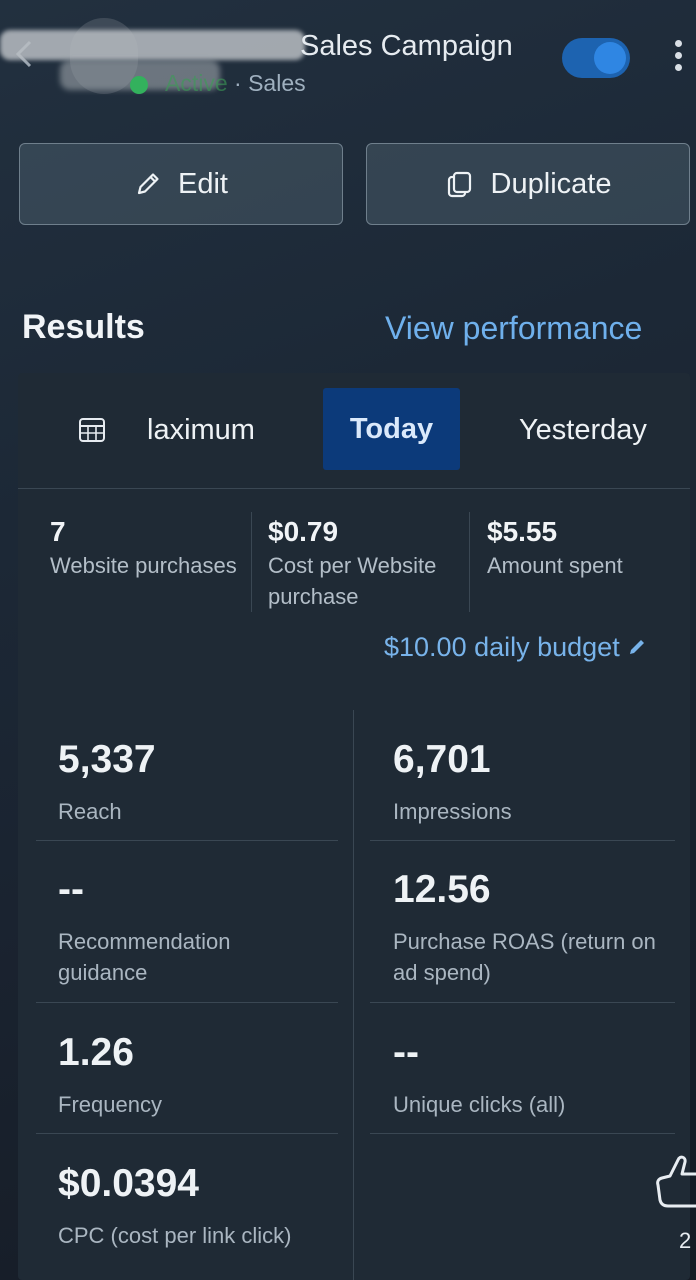 The height and width of the screenshot is (1280, 696). Describe the element at coordinates (678, 43) in the screenshot. I see `kebab-icon` at that location.